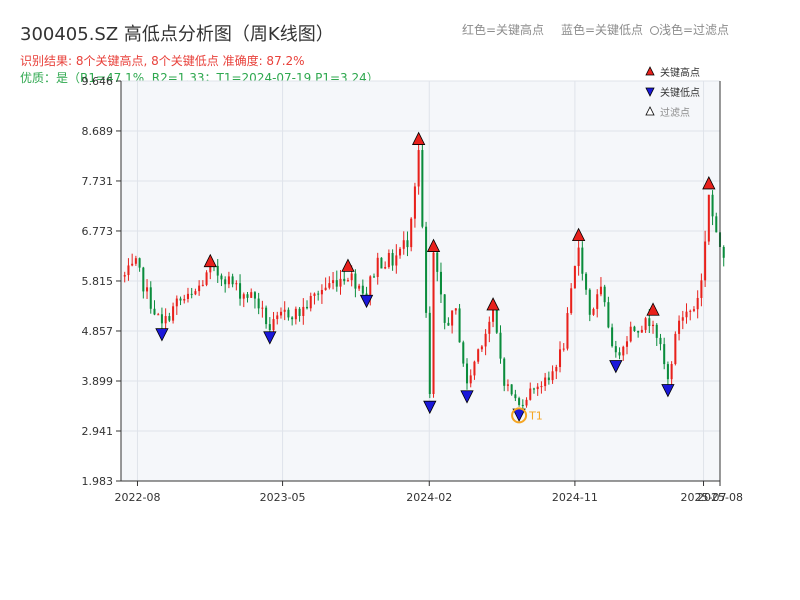  I want to click on y-tick-label: 9.646, so click(98, 81).